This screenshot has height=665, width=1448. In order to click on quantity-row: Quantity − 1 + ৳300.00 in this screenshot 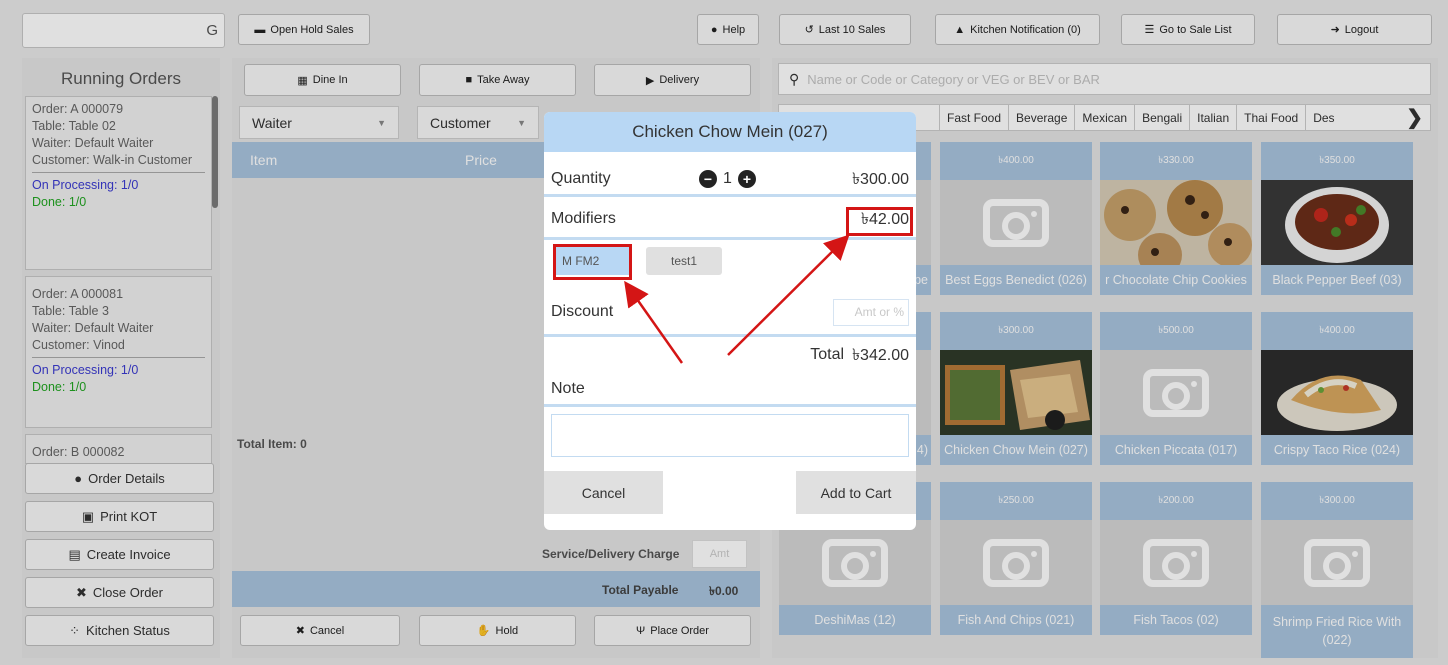, I will do `click(730, 179)`.